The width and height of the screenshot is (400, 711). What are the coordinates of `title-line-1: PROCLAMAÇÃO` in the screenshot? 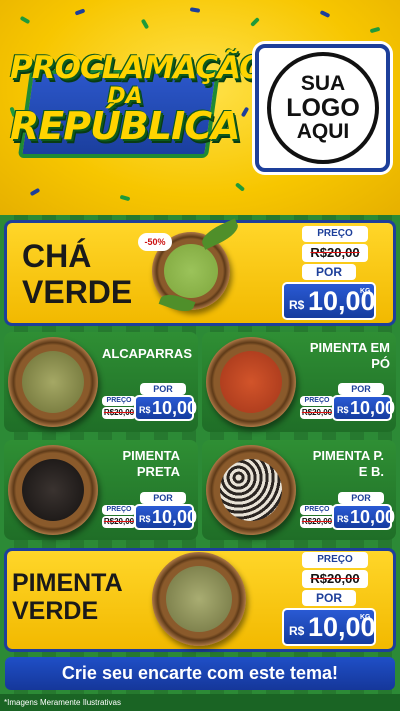 It's located at (137, 68).